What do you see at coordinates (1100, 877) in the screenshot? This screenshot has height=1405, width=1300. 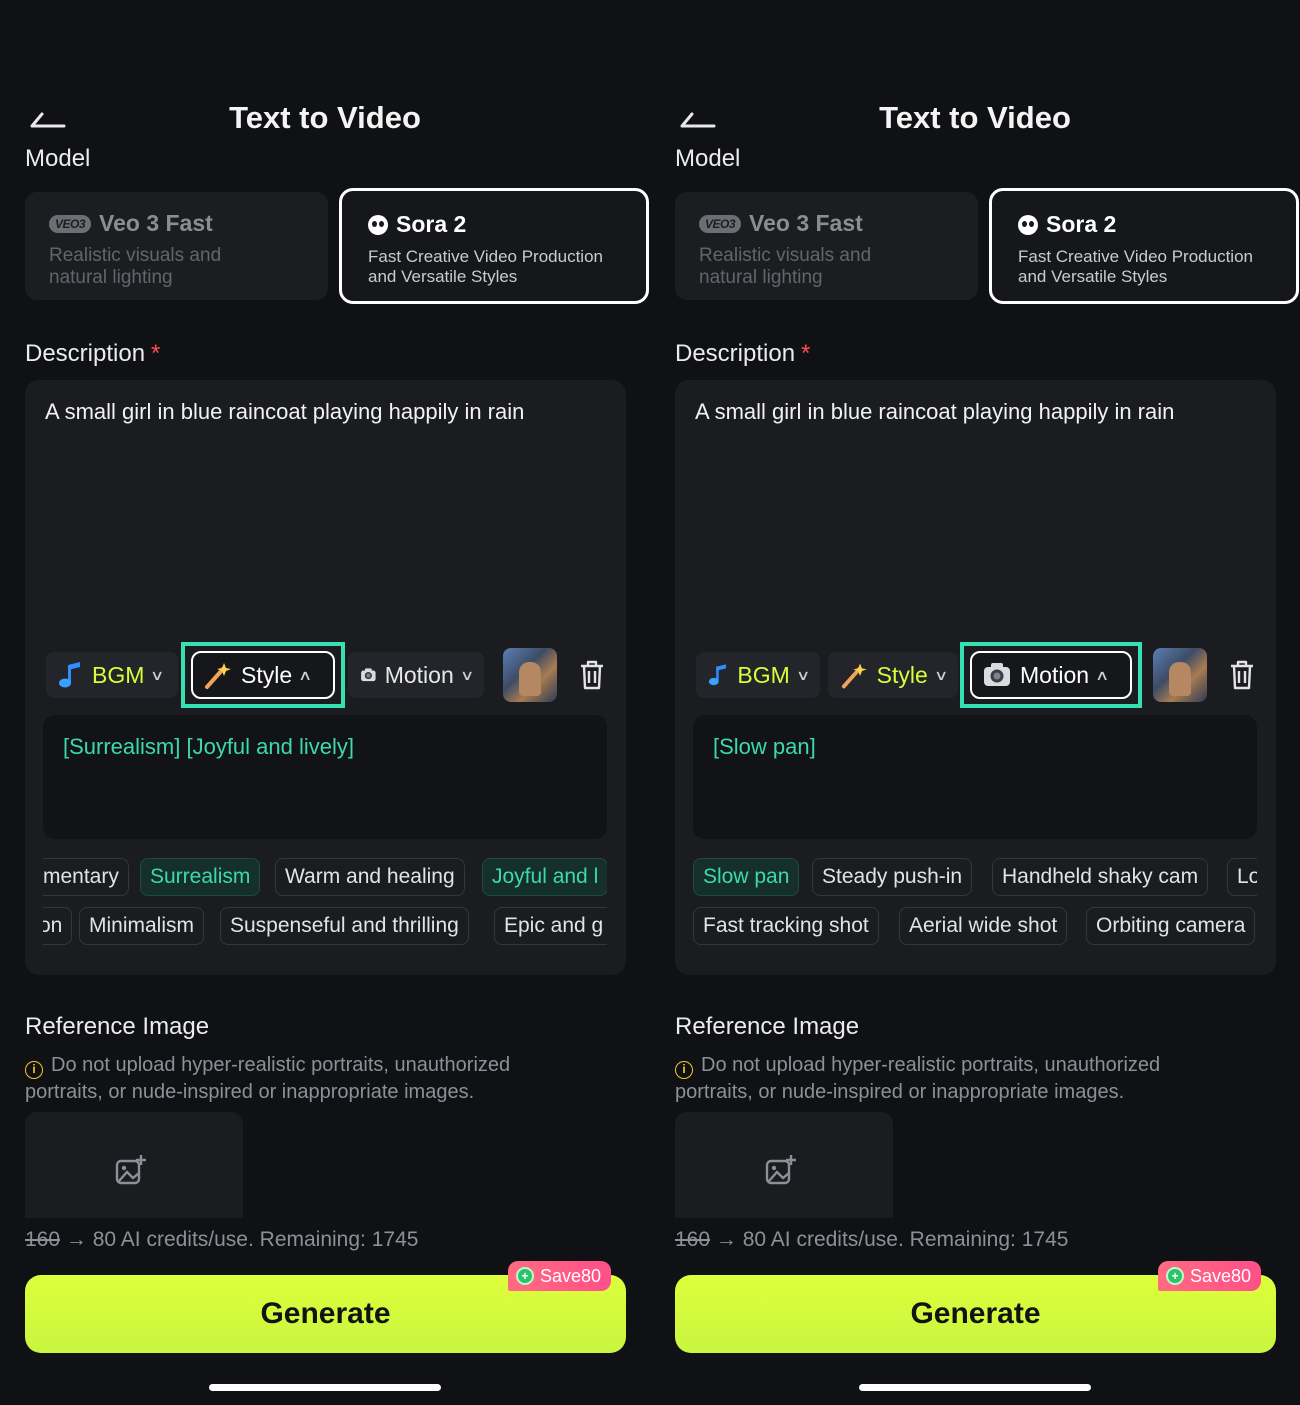 I see `chip-handheld-shaky-cam: Handheld shaky cam` at bounding box center [1100, 877].